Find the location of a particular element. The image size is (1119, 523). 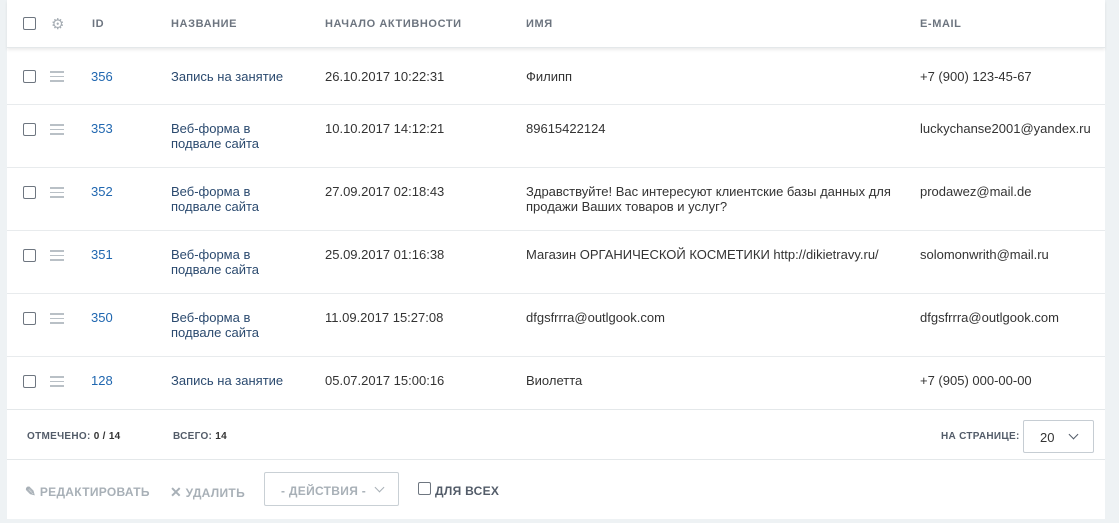

row-person: 89615422124 is located at coordinates (566, 128).